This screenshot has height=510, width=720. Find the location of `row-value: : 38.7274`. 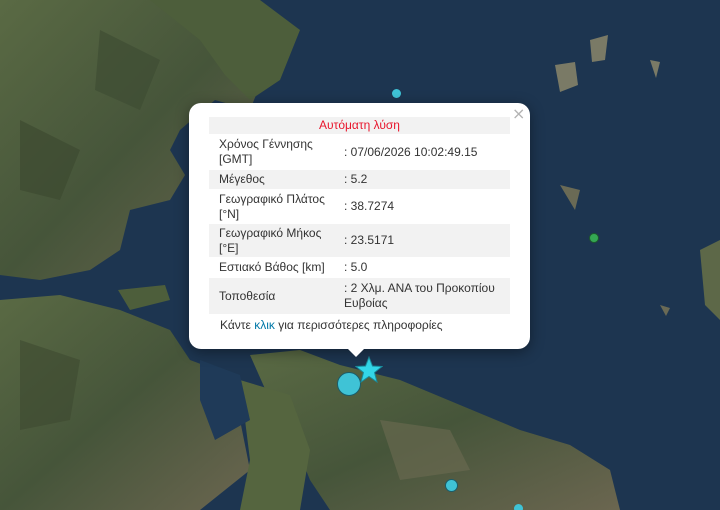

row-value: : 38.7274 is located at coordinates (369, 206).